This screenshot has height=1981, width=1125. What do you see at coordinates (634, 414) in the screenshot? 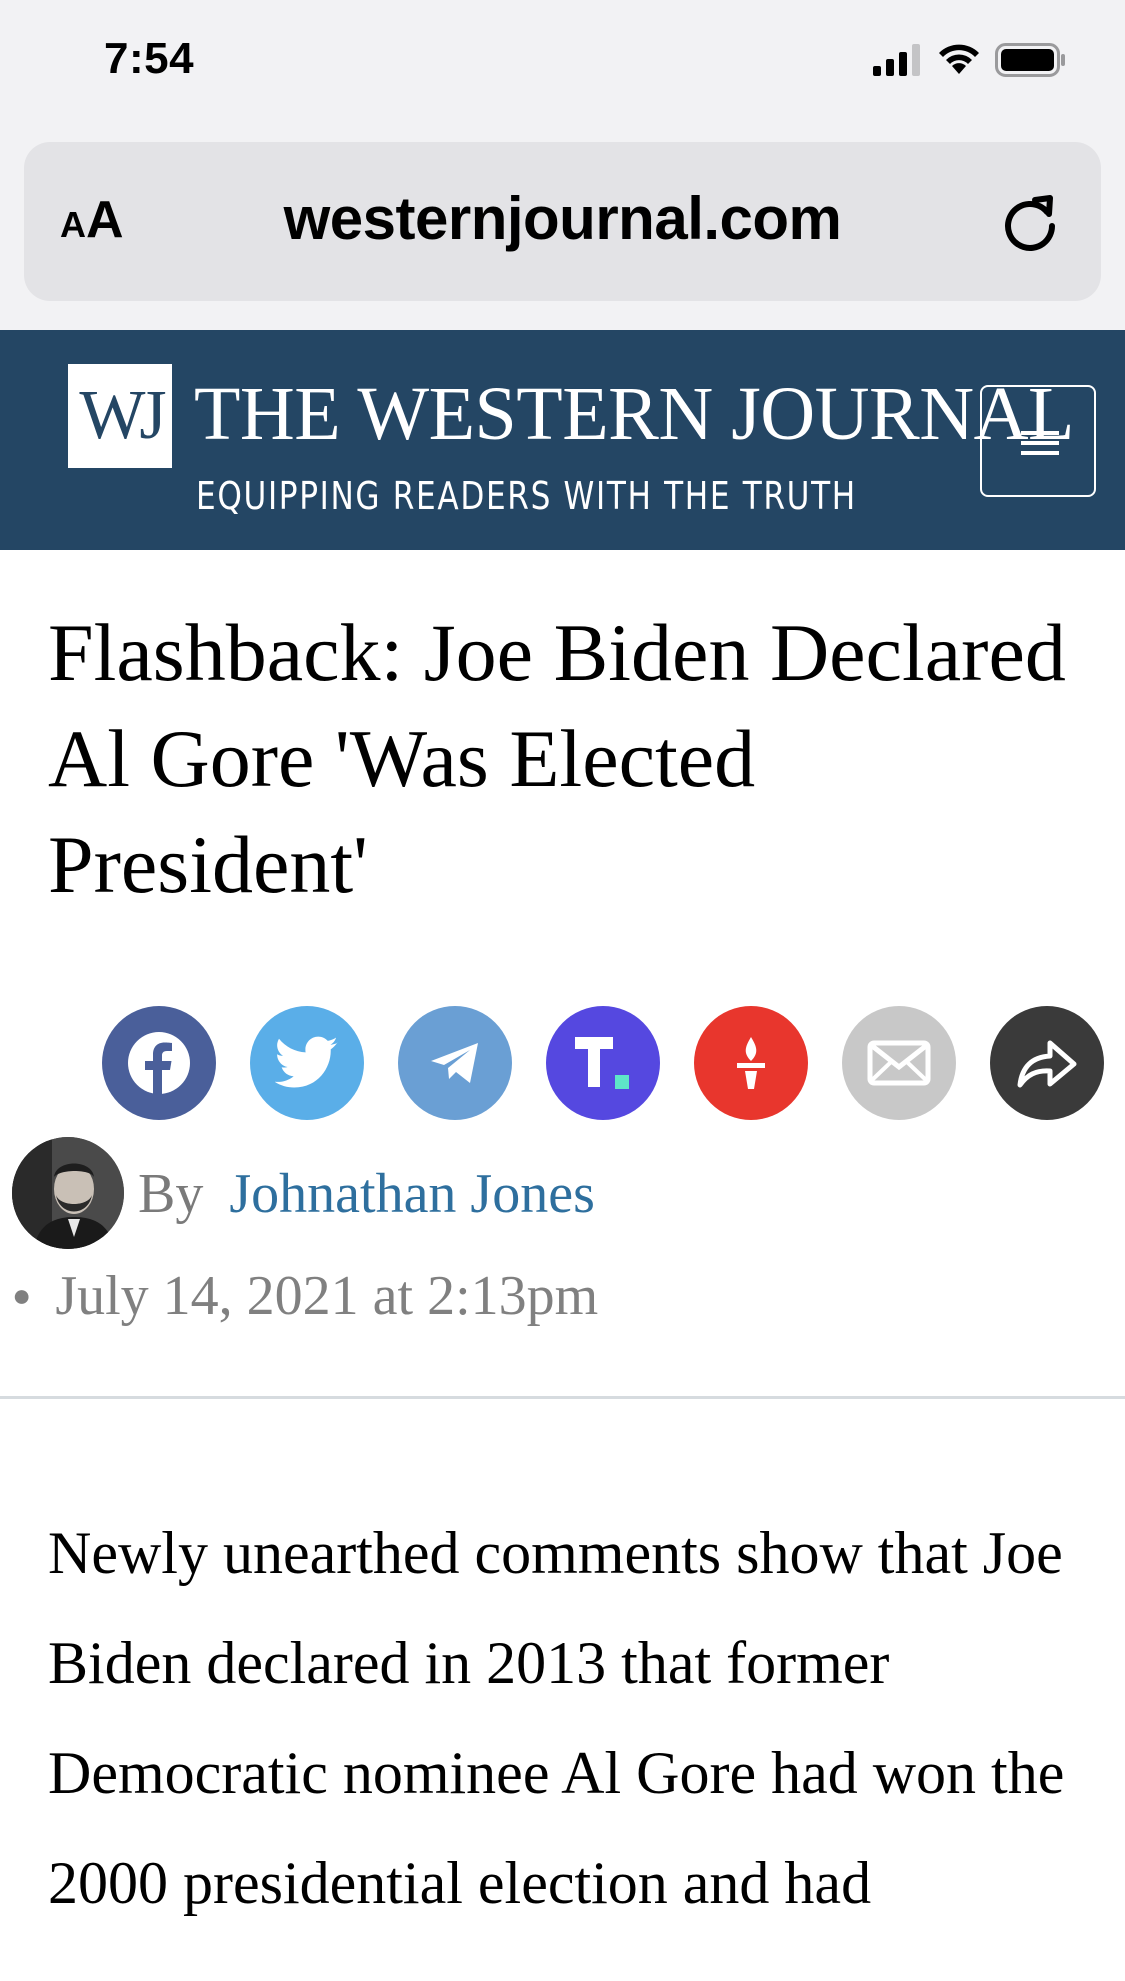
I see `site-title: THE WESTERN JOURNAL` at bounding box center [634, 414].